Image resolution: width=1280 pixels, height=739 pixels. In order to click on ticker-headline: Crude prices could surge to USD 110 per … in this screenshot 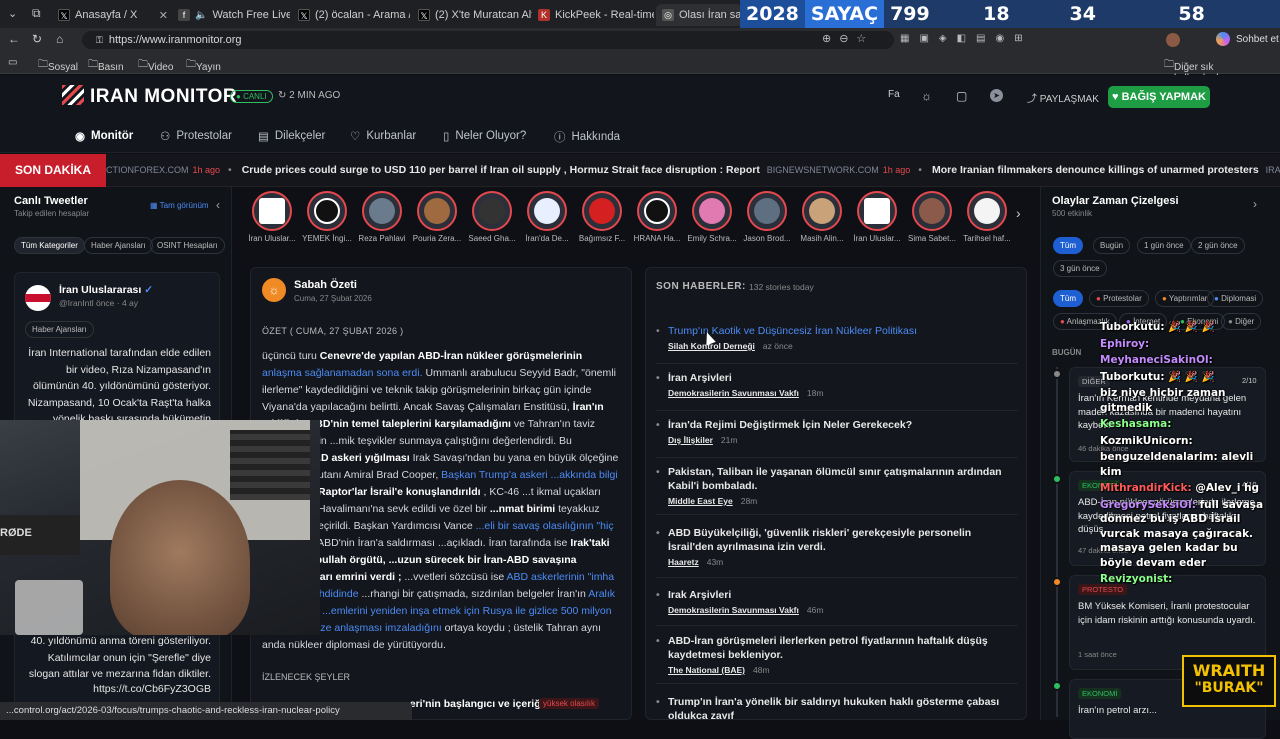, I will do `click(501, 170)`.